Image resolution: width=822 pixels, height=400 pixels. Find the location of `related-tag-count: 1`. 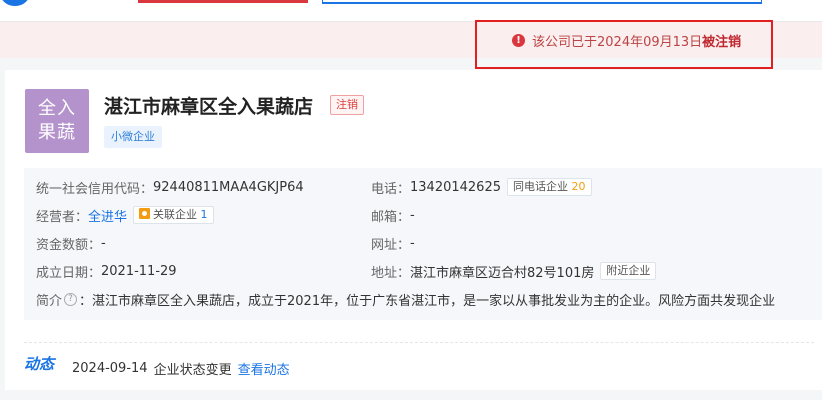

related-tag-count: 1 is located at coordinates (204, 214).